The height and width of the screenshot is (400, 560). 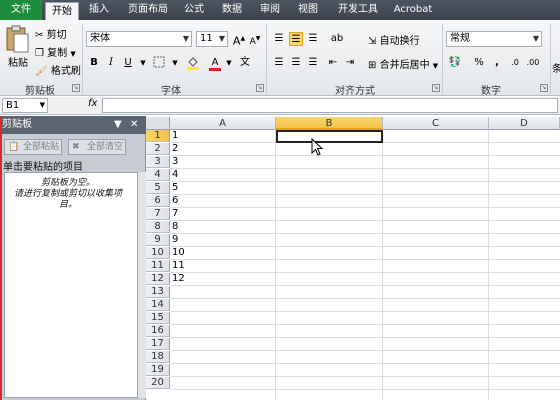 What do you see at coordinates (436, 123) in the screenshot?
I see `column-header-c: C` at bounding box center [436, 123].